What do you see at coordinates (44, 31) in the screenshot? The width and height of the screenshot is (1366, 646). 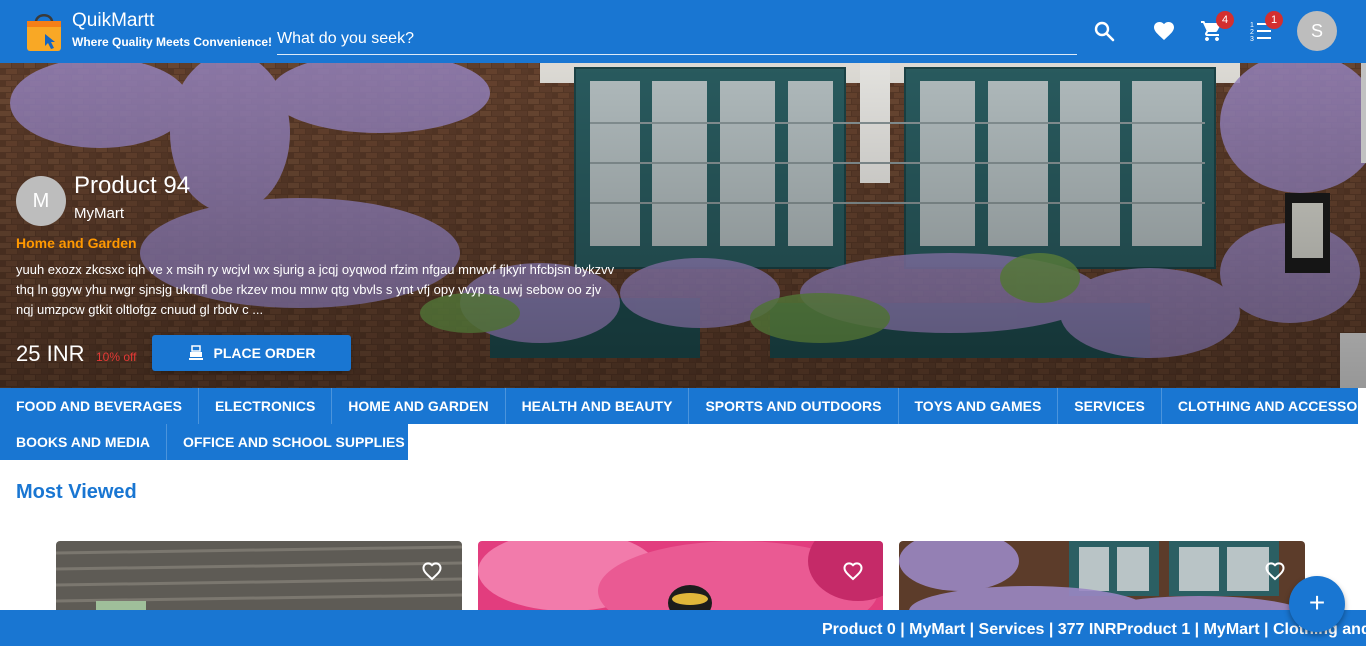 I see `shopping-bag-logo-icon` at bounding box center [44, 31].